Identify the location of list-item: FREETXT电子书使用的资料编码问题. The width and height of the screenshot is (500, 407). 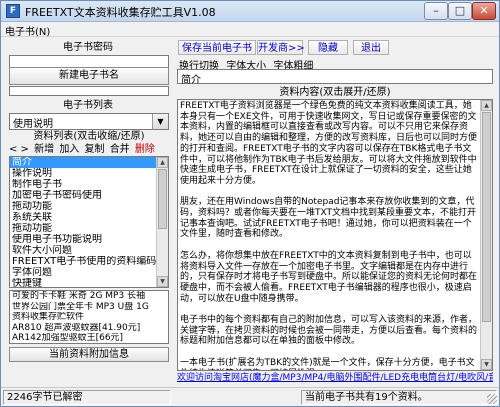
(89, 261).